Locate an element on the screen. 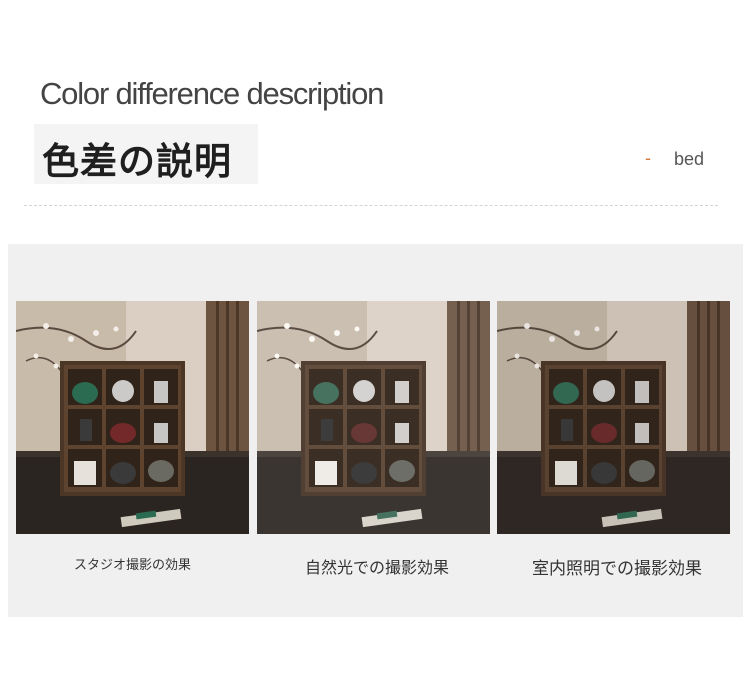  title-jp: 色差の説明 is located at coordinates (137, 161).